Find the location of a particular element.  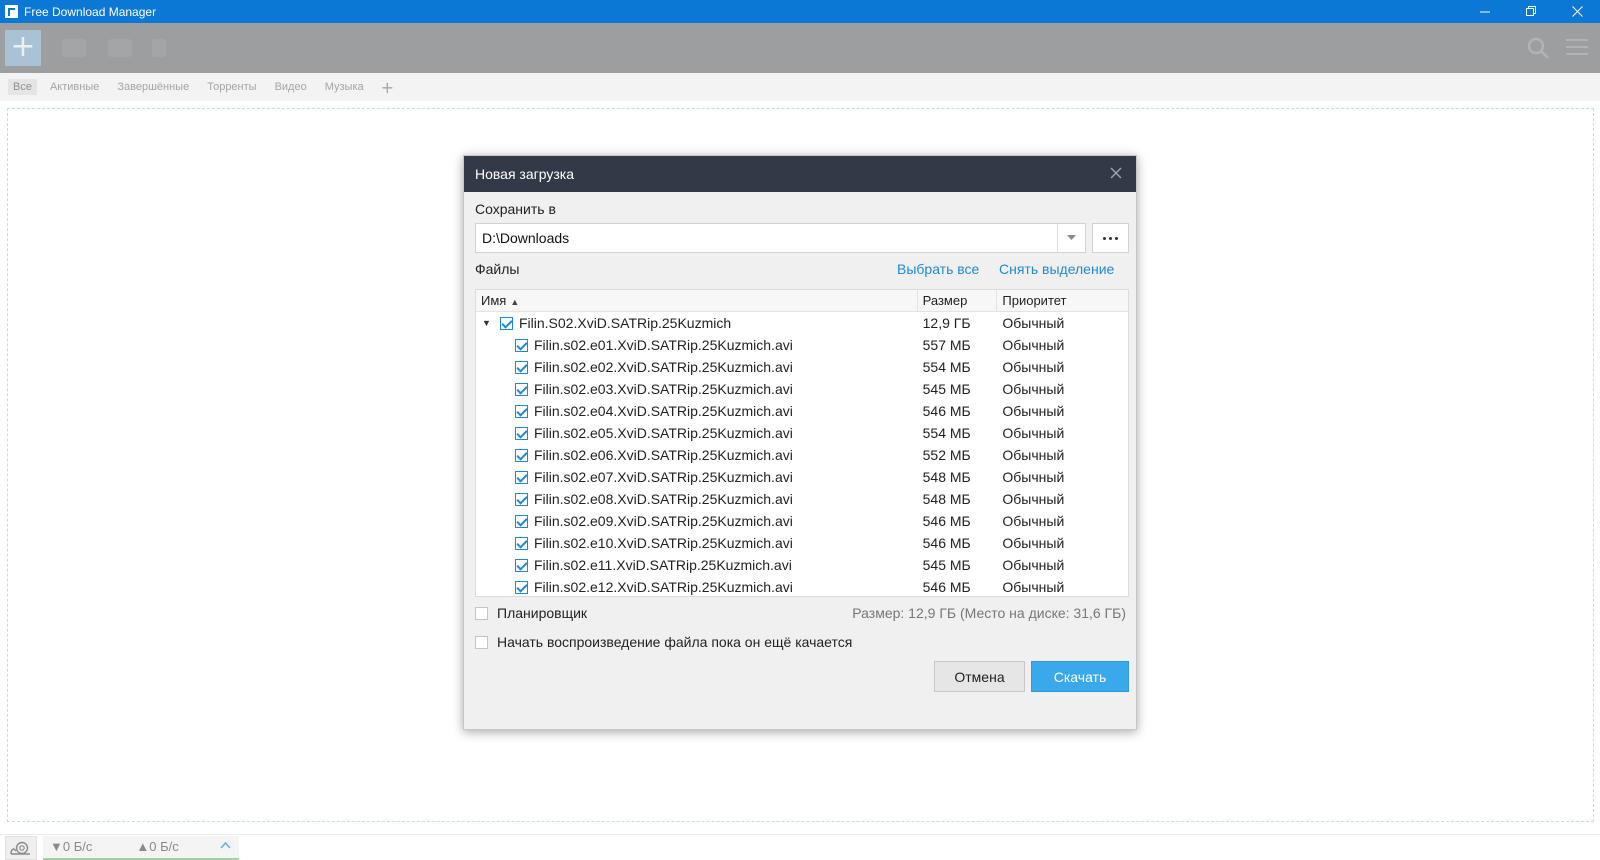

folder-name-cell: ▼ Filin.S02.XviD.SATRip.25Kuzmich is located at coordinates (697, 323).